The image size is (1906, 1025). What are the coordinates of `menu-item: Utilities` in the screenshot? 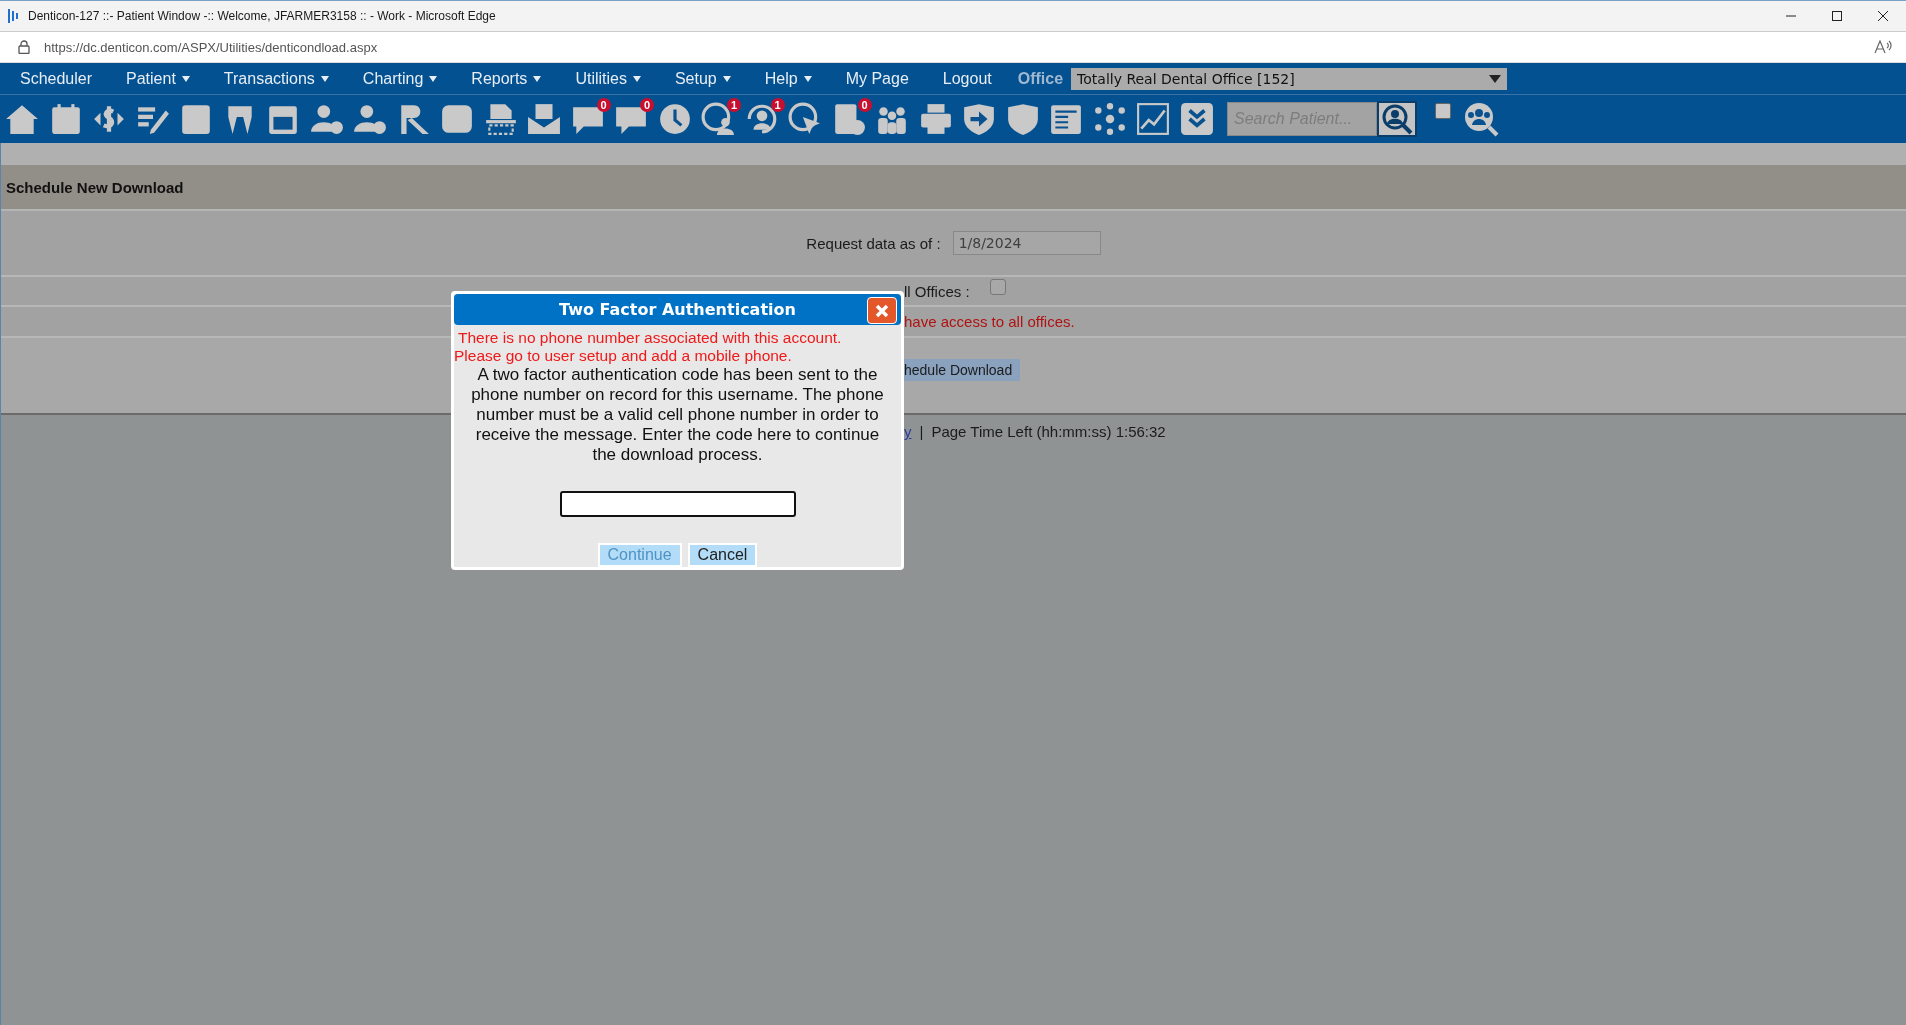 It's located at (598, 78).